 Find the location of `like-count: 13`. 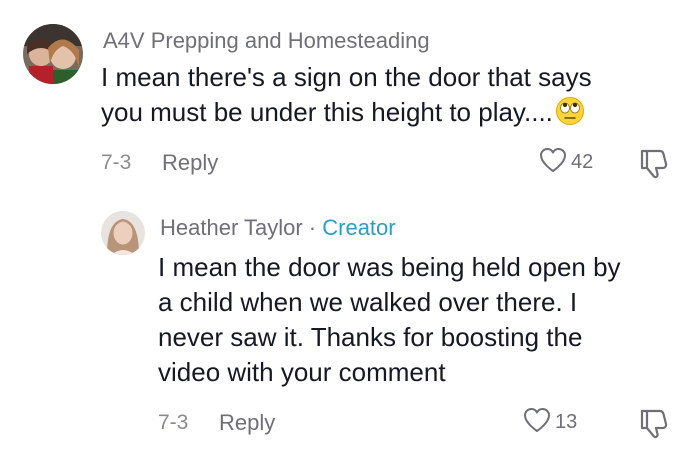

like-count: 13 is located at coordinates (566, 422).